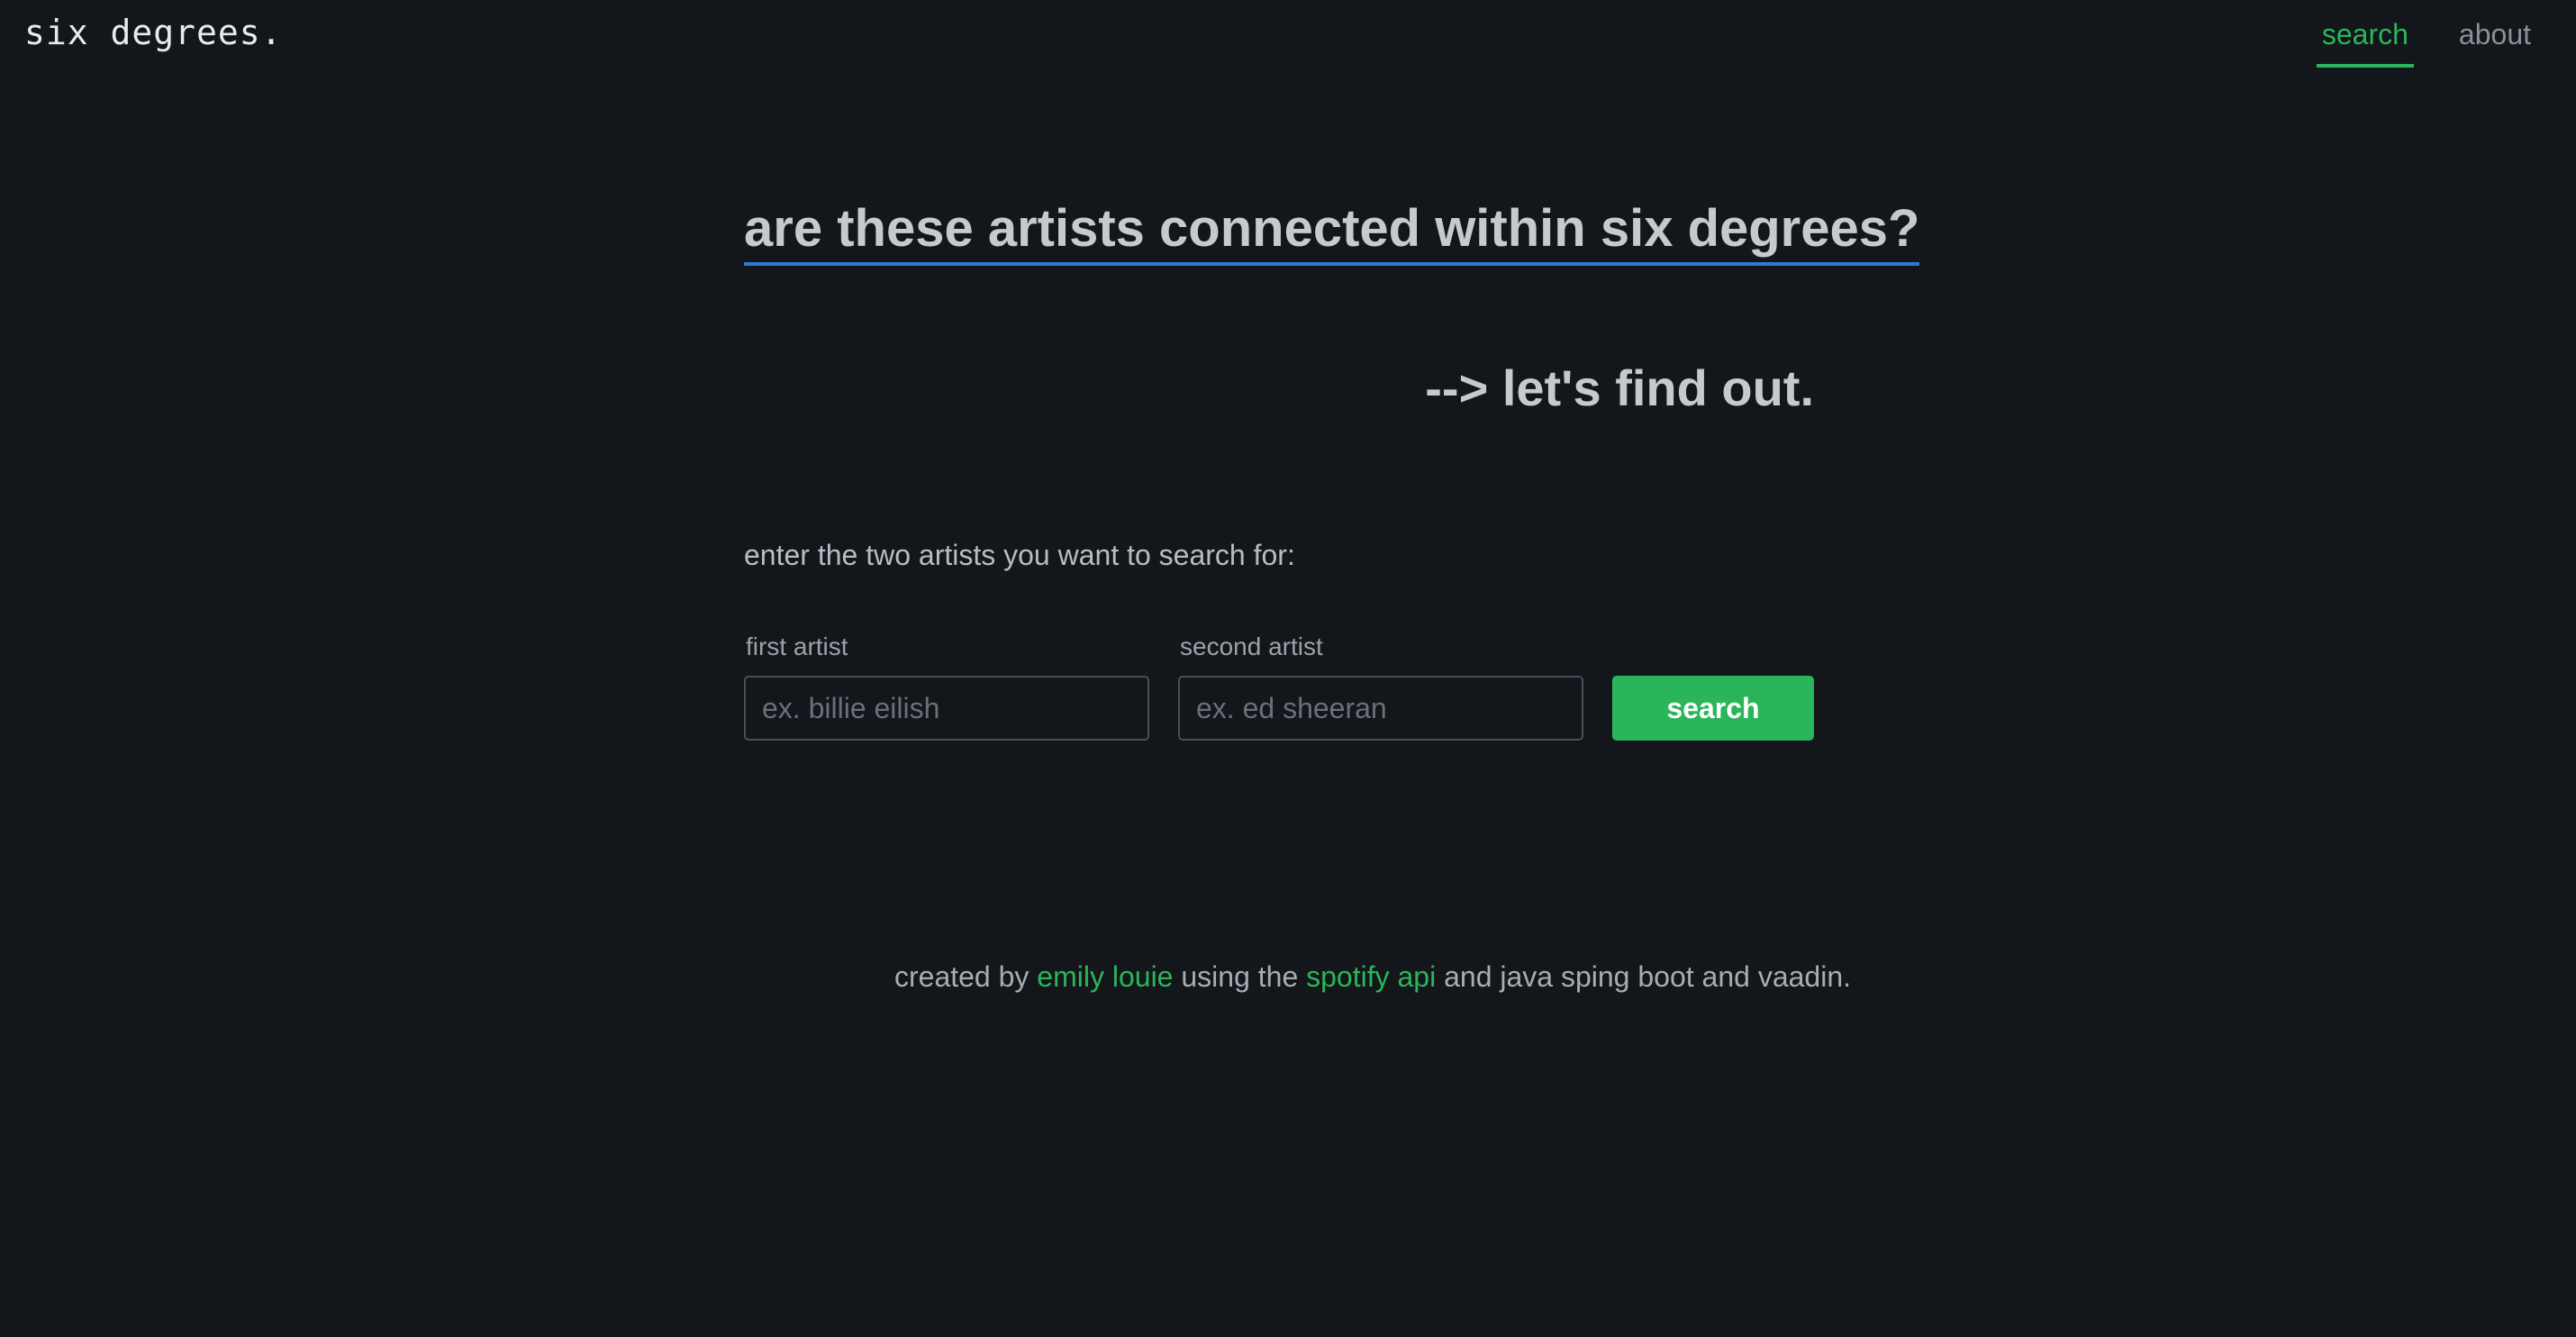 The height and width of the screenshot is (1337, 2576). I want to click on second-artist-field-group: second artist, so click(1380, 687).